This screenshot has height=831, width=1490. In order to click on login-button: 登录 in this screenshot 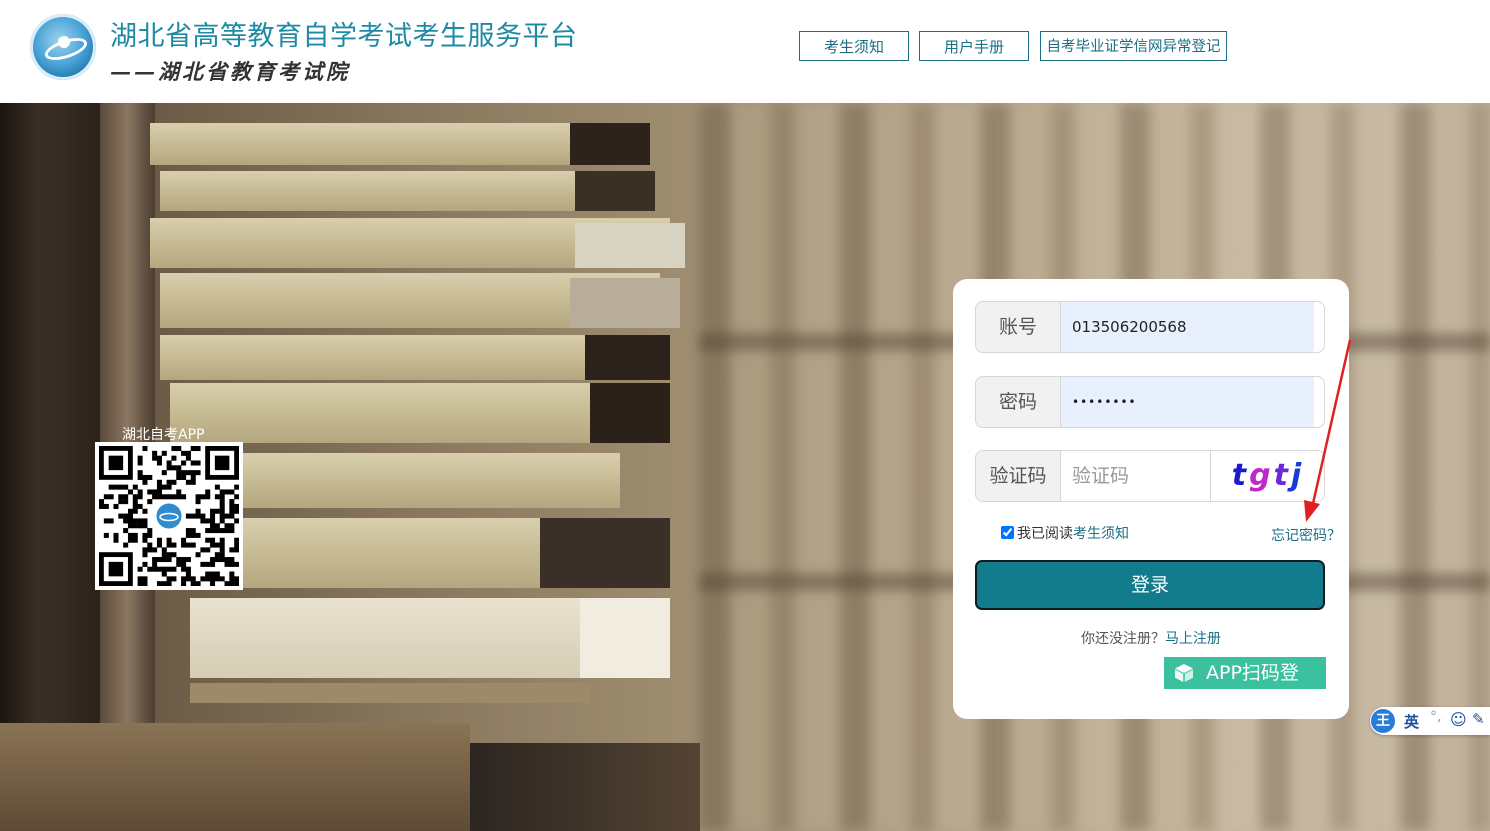, I will do `click(1150, 585)`.